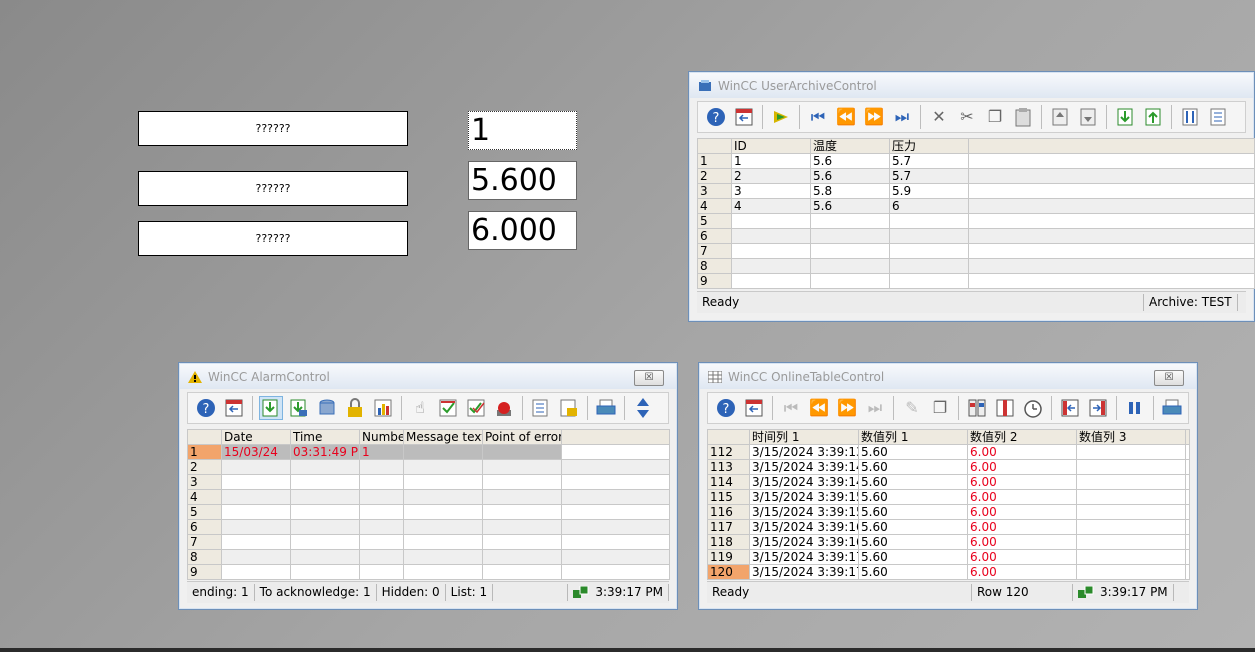 This screenshot has width=1255, height=652. Describe the element at coordinates (804, 557) in the screenshot. I see `cell: 3/15/2024 3:39:17` at that location.